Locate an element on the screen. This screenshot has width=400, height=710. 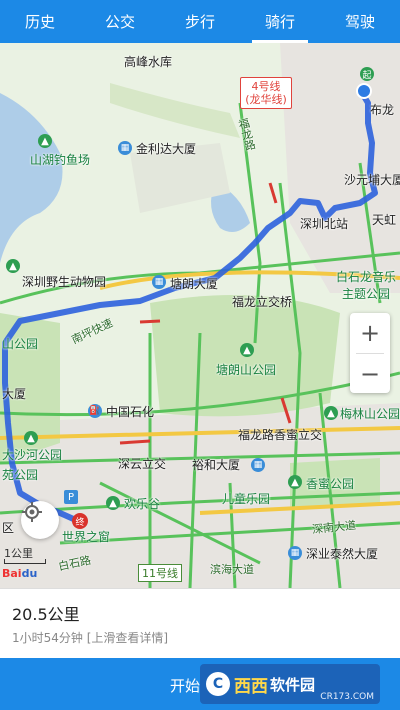
map-label-shenzhen-north: 深圳北站 is located at coordinates (324, 224).